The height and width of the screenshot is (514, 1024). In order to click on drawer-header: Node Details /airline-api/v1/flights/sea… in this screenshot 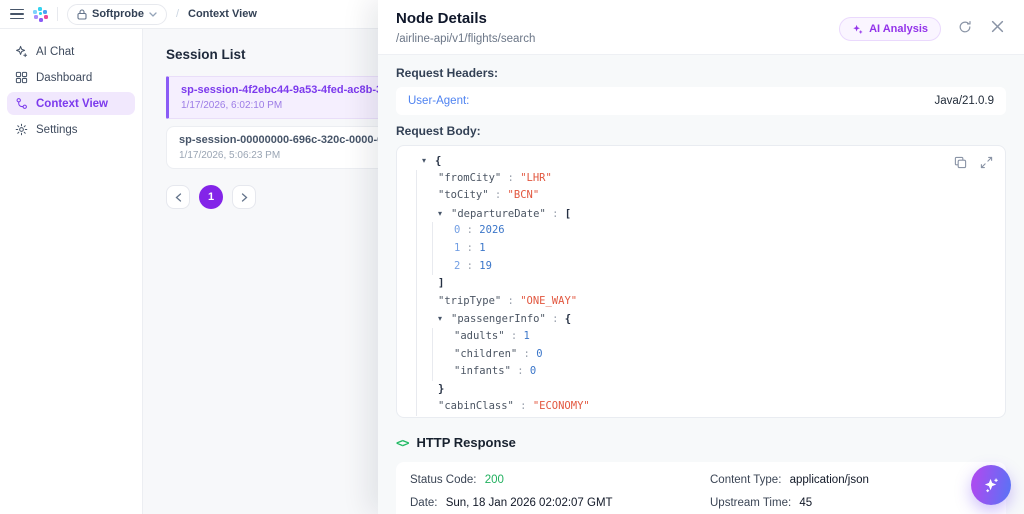, I will do `click(701, 27)`.